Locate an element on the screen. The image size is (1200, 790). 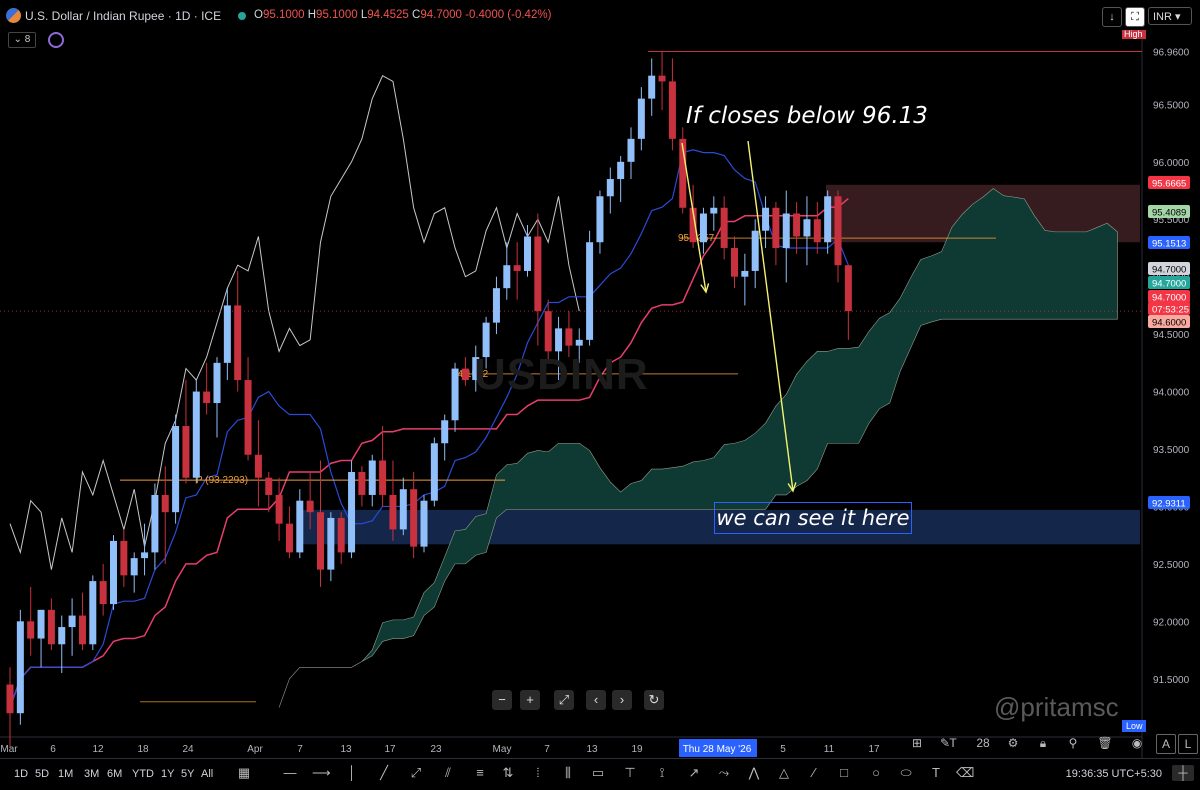
circle-icon: ○ is located at coordinates (876, 773).